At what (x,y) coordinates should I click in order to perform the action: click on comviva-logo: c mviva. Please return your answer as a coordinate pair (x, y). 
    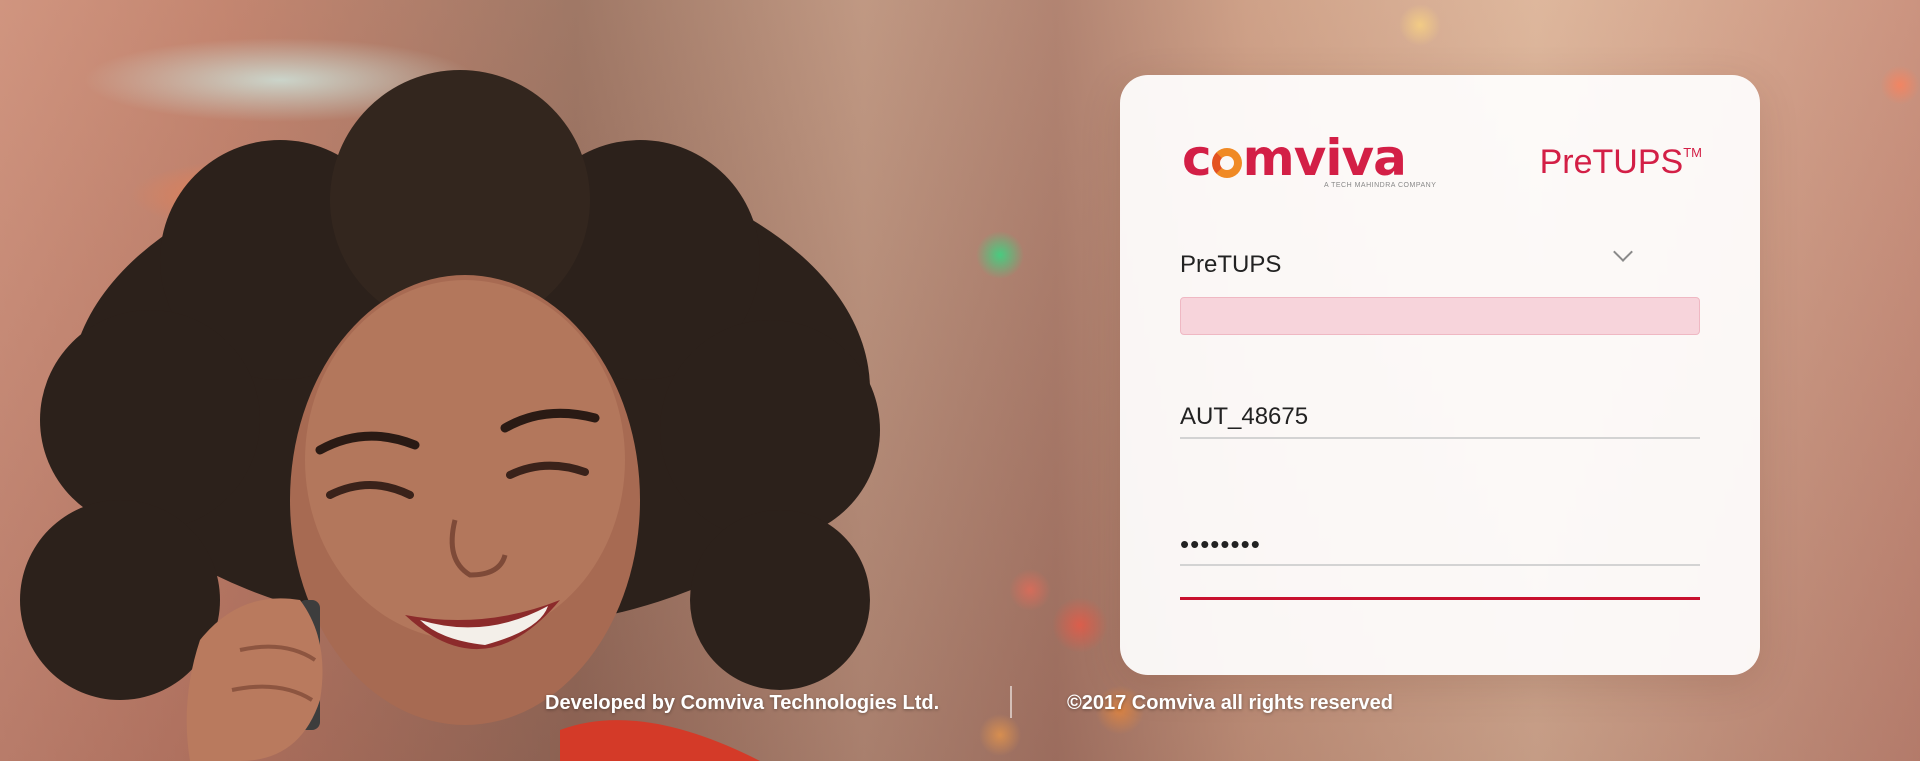
    Looking at the image, I should click on (1294, 158).